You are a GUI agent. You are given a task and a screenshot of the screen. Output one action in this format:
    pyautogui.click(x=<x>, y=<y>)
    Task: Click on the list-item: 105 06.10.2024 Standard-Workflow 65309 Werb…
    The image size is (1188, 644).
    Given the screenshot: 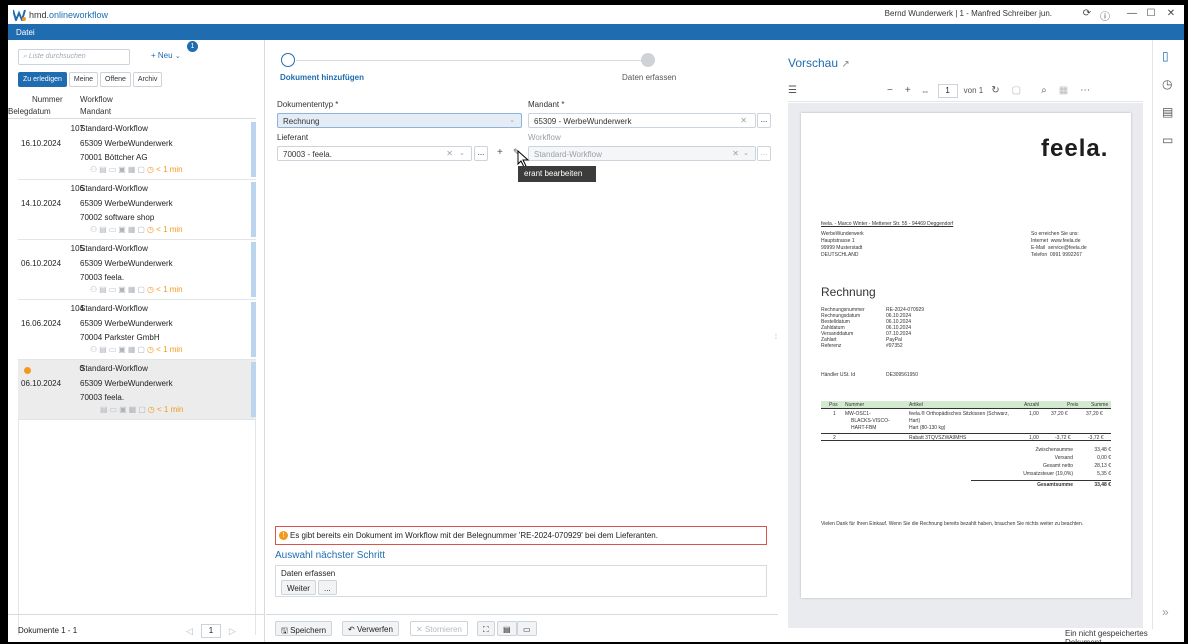 What is the action you would take?
    pyautogui.click(x=137, y=270)
    